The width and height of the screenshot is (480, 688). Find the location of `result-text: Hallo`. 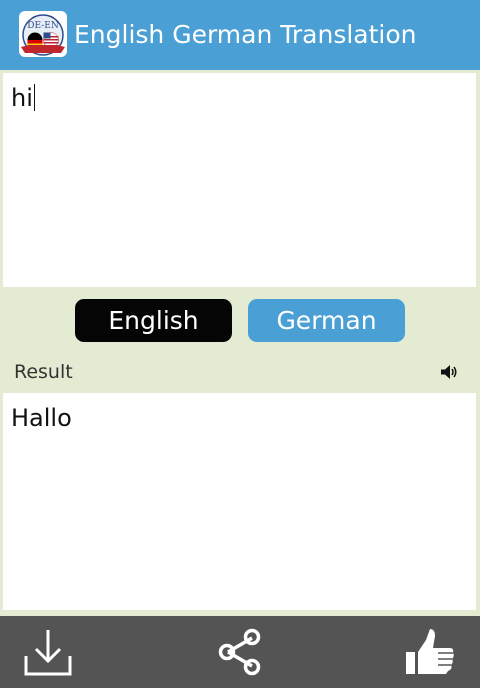

result-text: Hallo is located at coordinates (41, 418).